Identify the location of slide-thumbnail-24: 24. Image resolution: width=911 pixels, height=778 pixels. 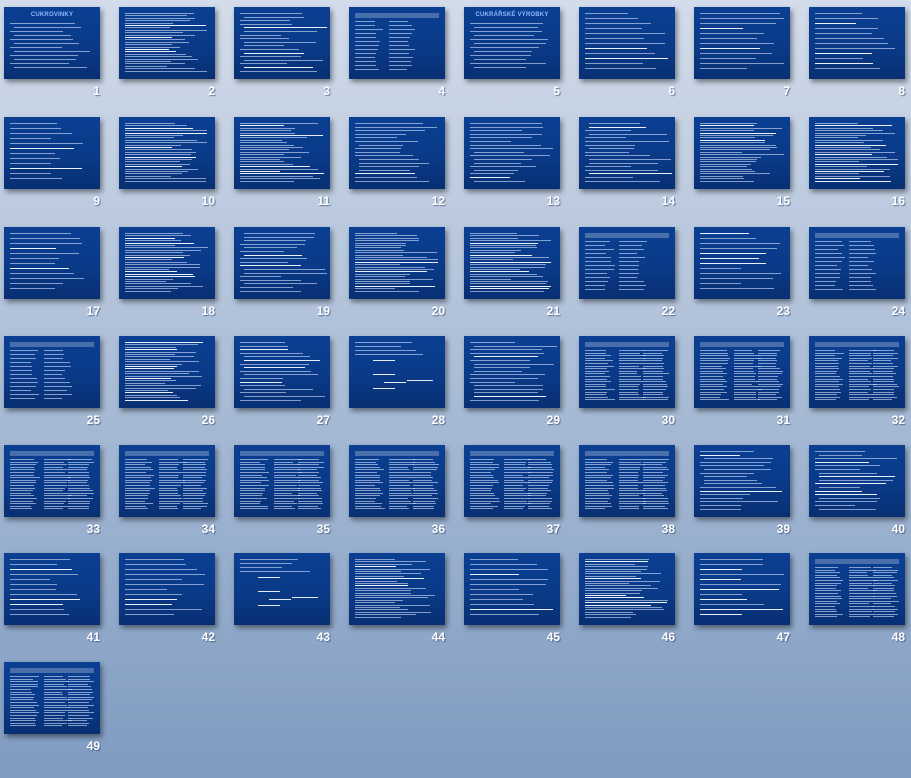
(858, 275).